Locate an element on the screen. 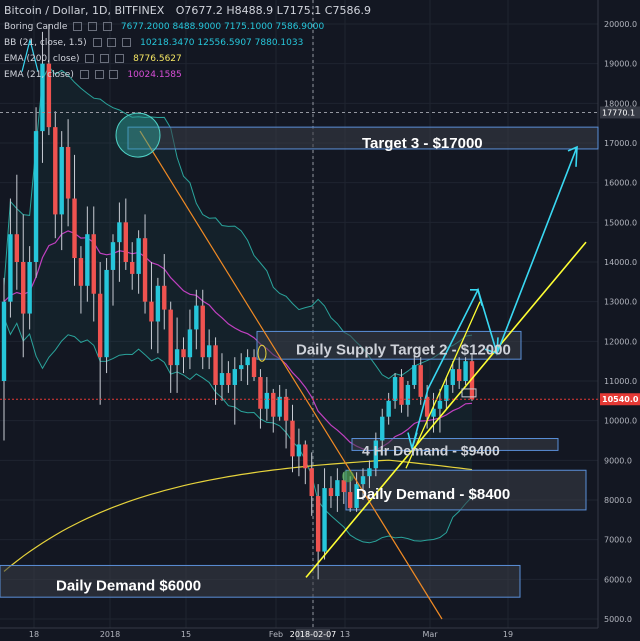 The height and width of the screenshot is (641, 640). ohlc-close: C7586.9 is located at coordinates (347, 10).